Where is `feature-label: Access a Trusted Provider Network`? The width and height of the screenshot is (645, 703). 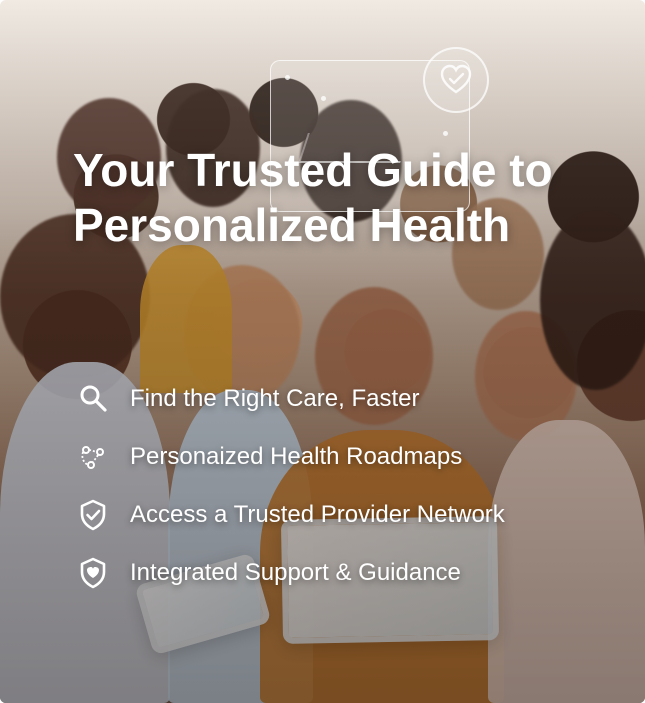 feature-label: Access a Trusted Provider Network is located at coordinates (317, 514).